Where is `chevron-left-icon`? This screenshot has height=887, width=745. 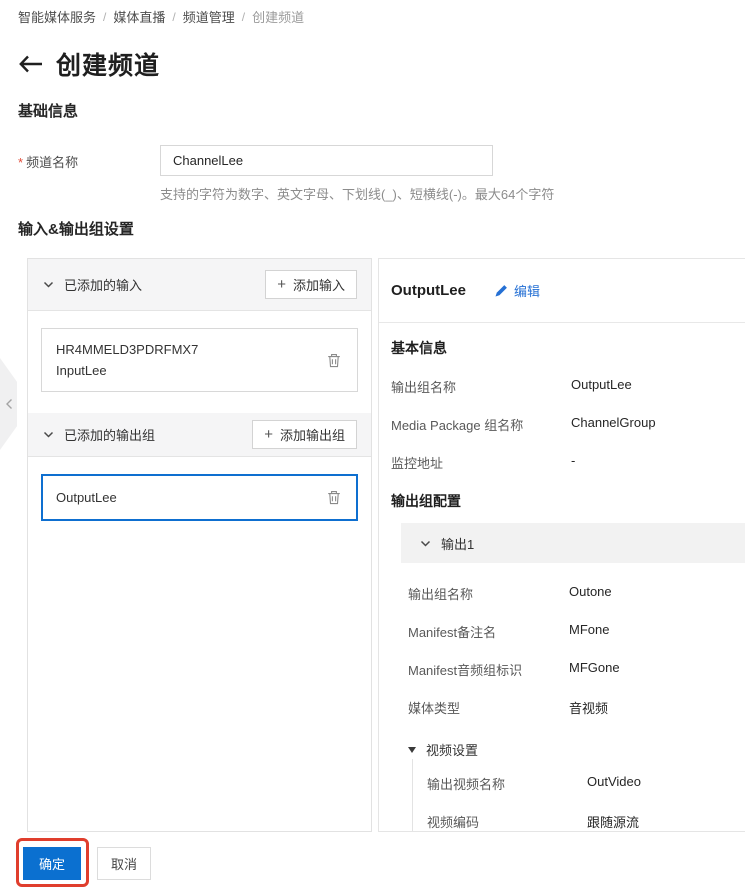 chevron-left-icon is located at coordinates (8, 404).